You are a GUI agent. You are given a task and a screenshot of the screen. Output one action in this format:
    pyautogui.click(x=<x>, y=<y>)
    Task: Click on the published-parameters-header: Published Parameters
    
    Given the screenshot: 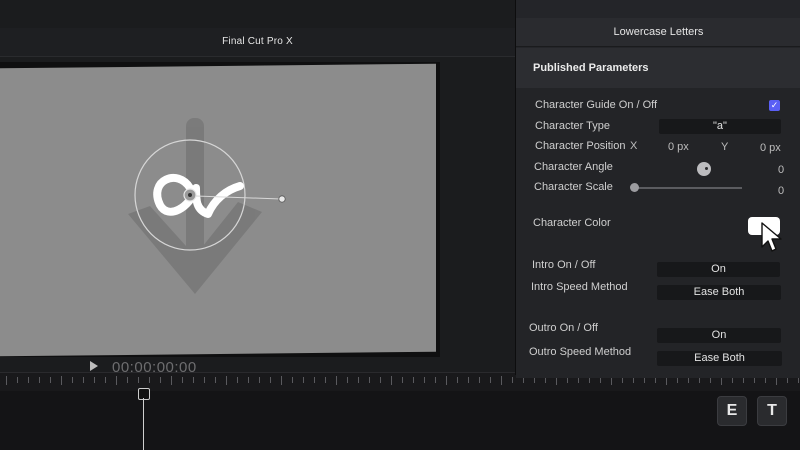 What is the action you would take?
    pyautogui.click(x=658, y=68)
    